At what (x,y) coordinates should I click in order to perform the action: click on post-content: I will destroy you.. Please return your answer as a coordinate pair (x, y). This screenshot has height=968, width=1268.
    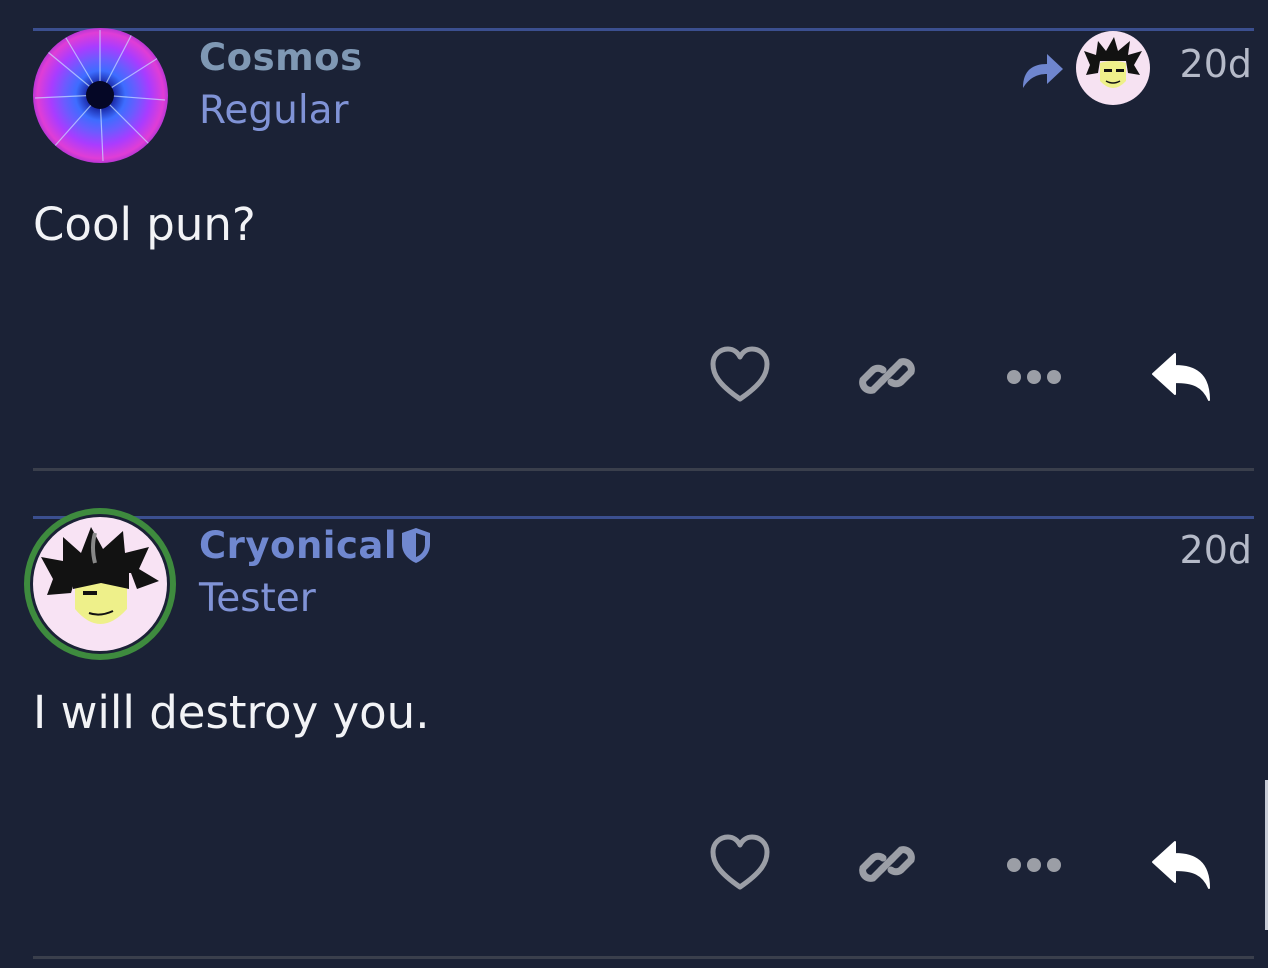
    Looking at the image, I should click on (231, 712).